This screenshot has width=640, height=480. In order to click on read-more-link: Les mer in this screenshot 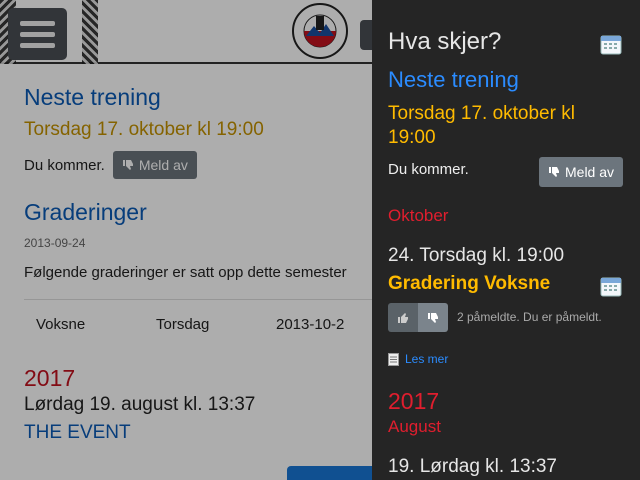, I will do `click(418, 359)`.